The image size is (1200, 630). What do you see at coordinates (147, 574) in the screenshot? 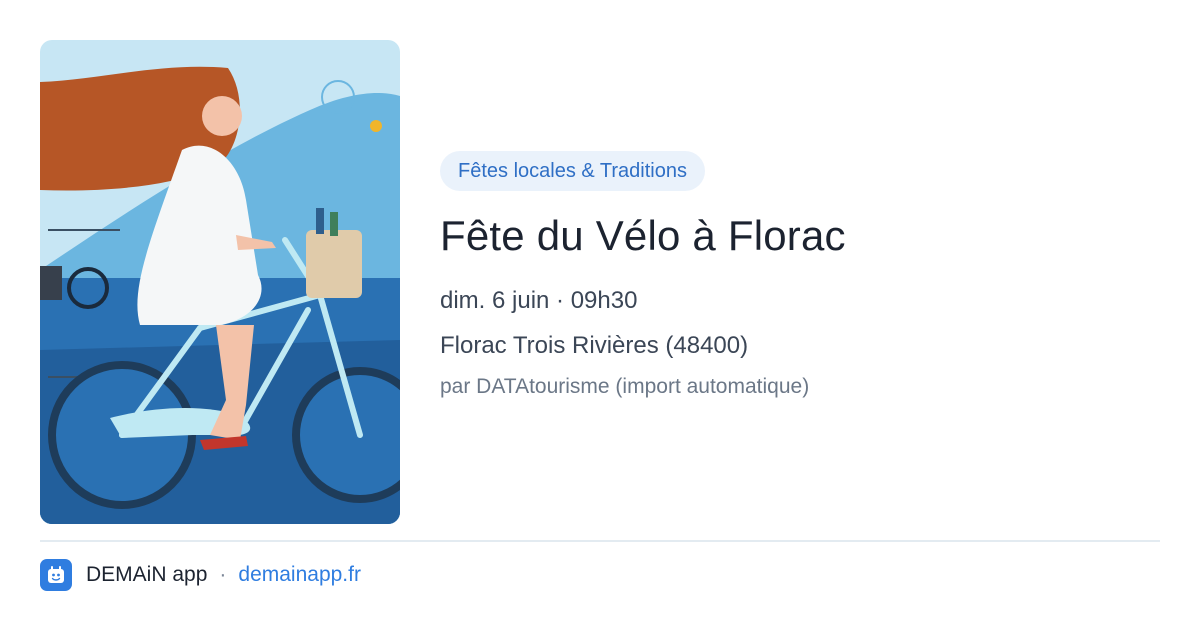
I see `app-name: DEMAiN app` at bounding box center [147, 574].